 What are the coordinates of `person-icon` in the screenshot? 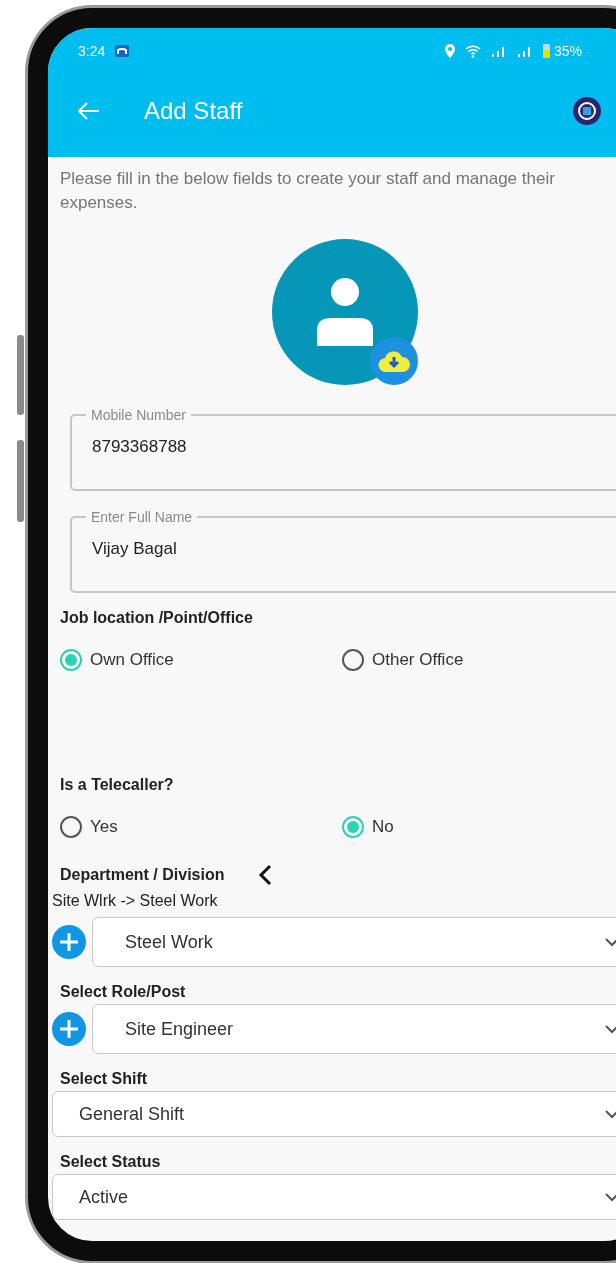 It's located at (345, 312).